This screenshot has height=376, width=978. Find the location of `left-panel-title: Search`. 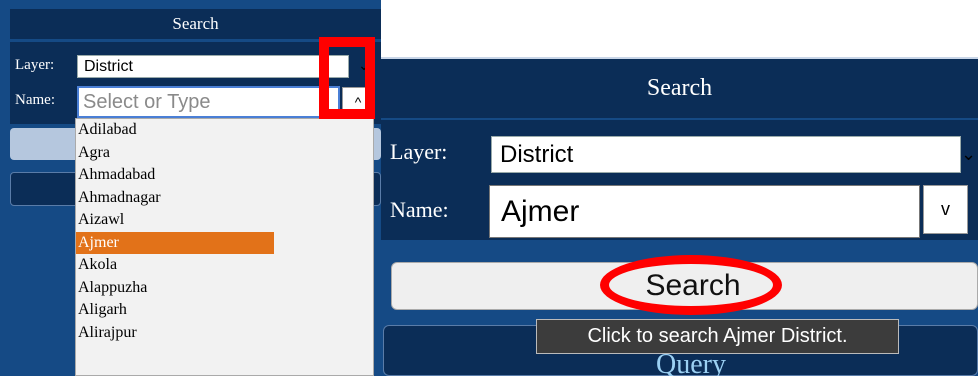

left-panel-title: Search is located at coordinates (195, 24).